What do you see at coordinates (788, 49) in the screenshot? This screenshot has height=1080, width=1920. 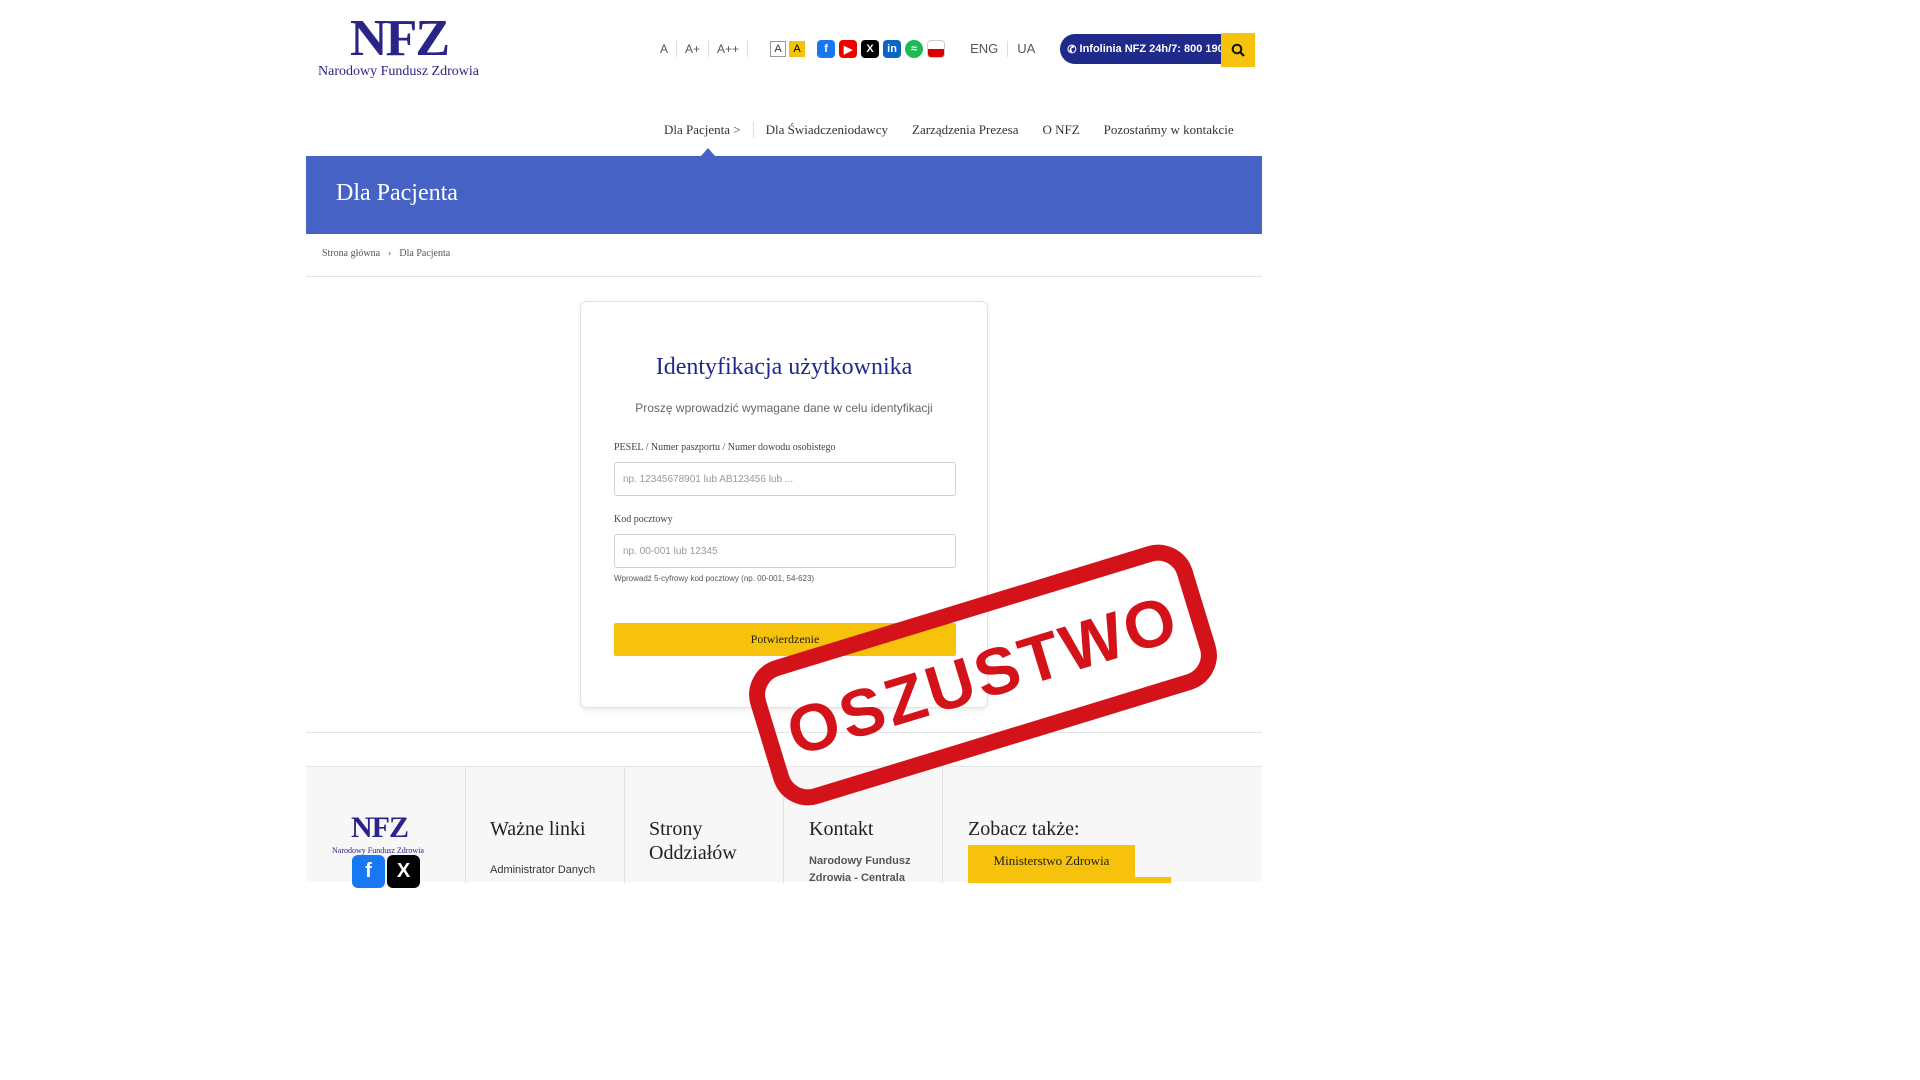 I see `contrast-switch: A A` at bounding box center [788, 49].